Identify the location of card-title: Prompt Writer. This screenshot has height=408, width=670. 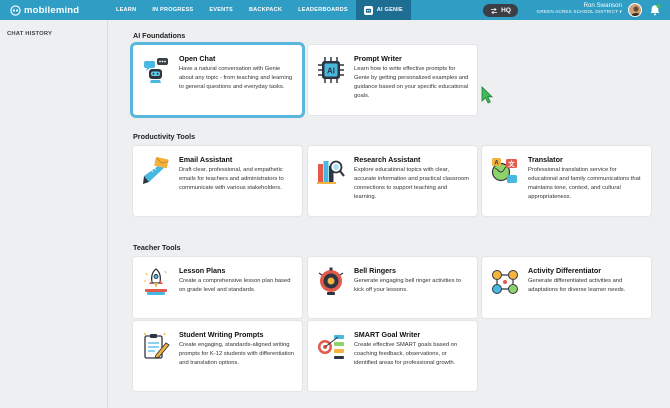
(378, 58).